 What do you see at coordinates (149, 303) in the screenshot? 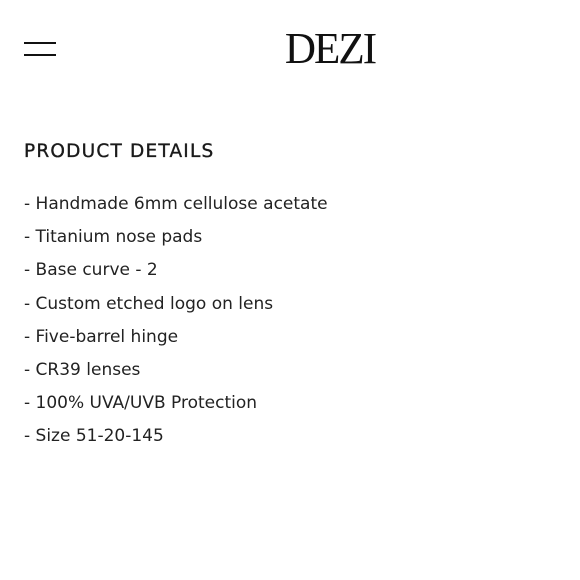
I see `list-item: - Custom etched logo on lens` at bounding box center [149, 303].